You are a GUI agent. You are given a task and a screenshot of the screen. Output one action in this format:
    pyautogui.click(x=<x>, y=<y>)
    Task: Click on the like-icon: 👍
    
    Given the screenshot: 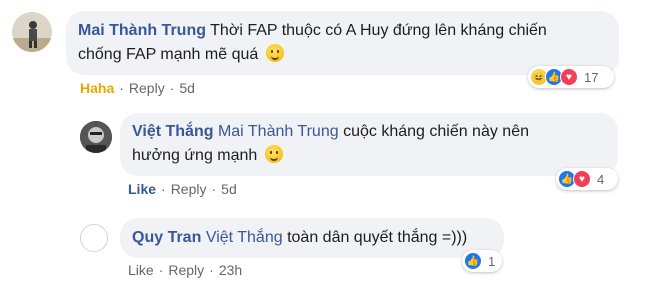 What is the action you would take?
    pyautogui.click(x=473, y=261)
    